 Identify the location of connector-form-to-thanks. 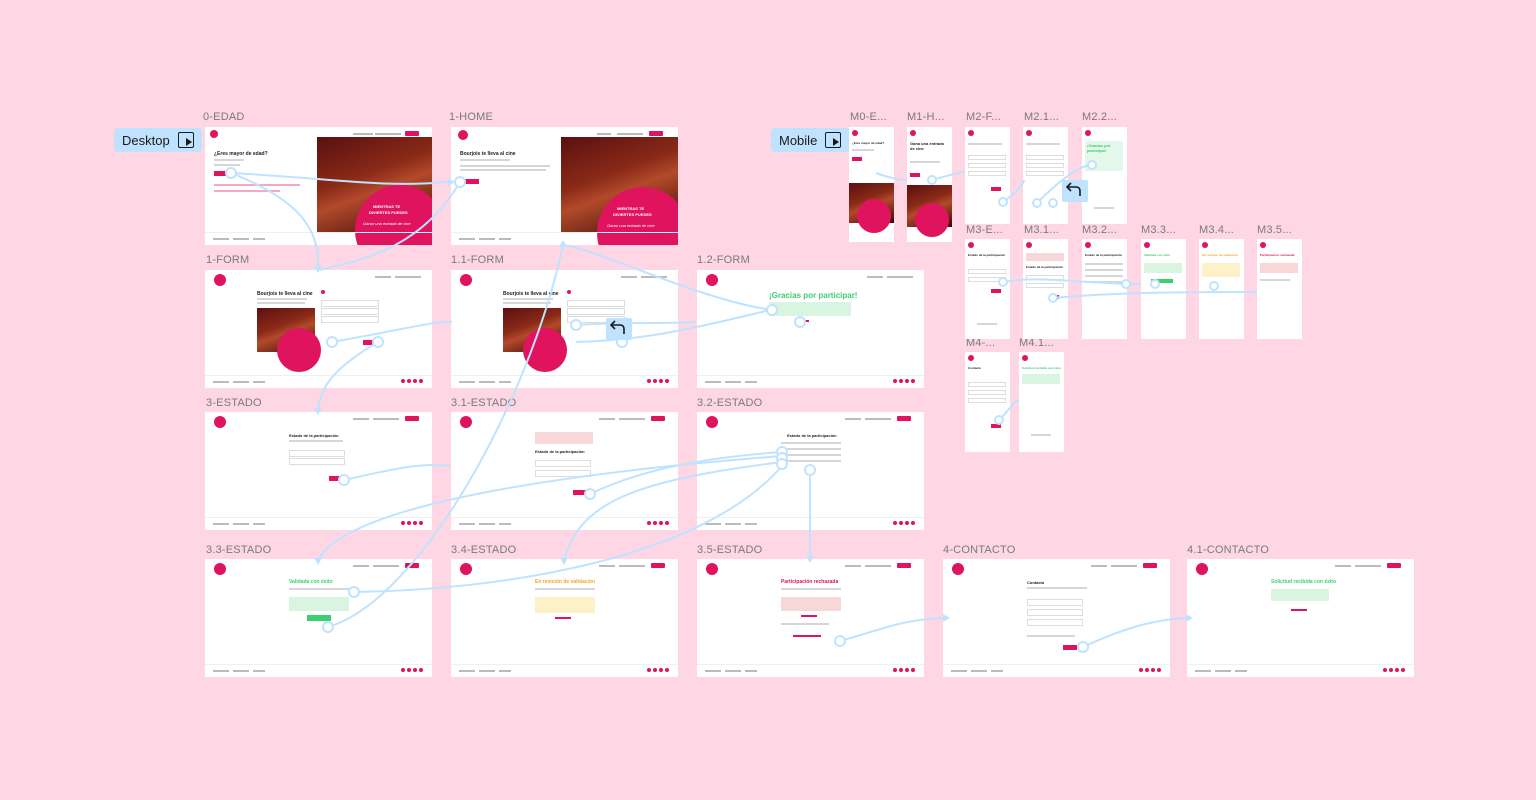
(392, 331).